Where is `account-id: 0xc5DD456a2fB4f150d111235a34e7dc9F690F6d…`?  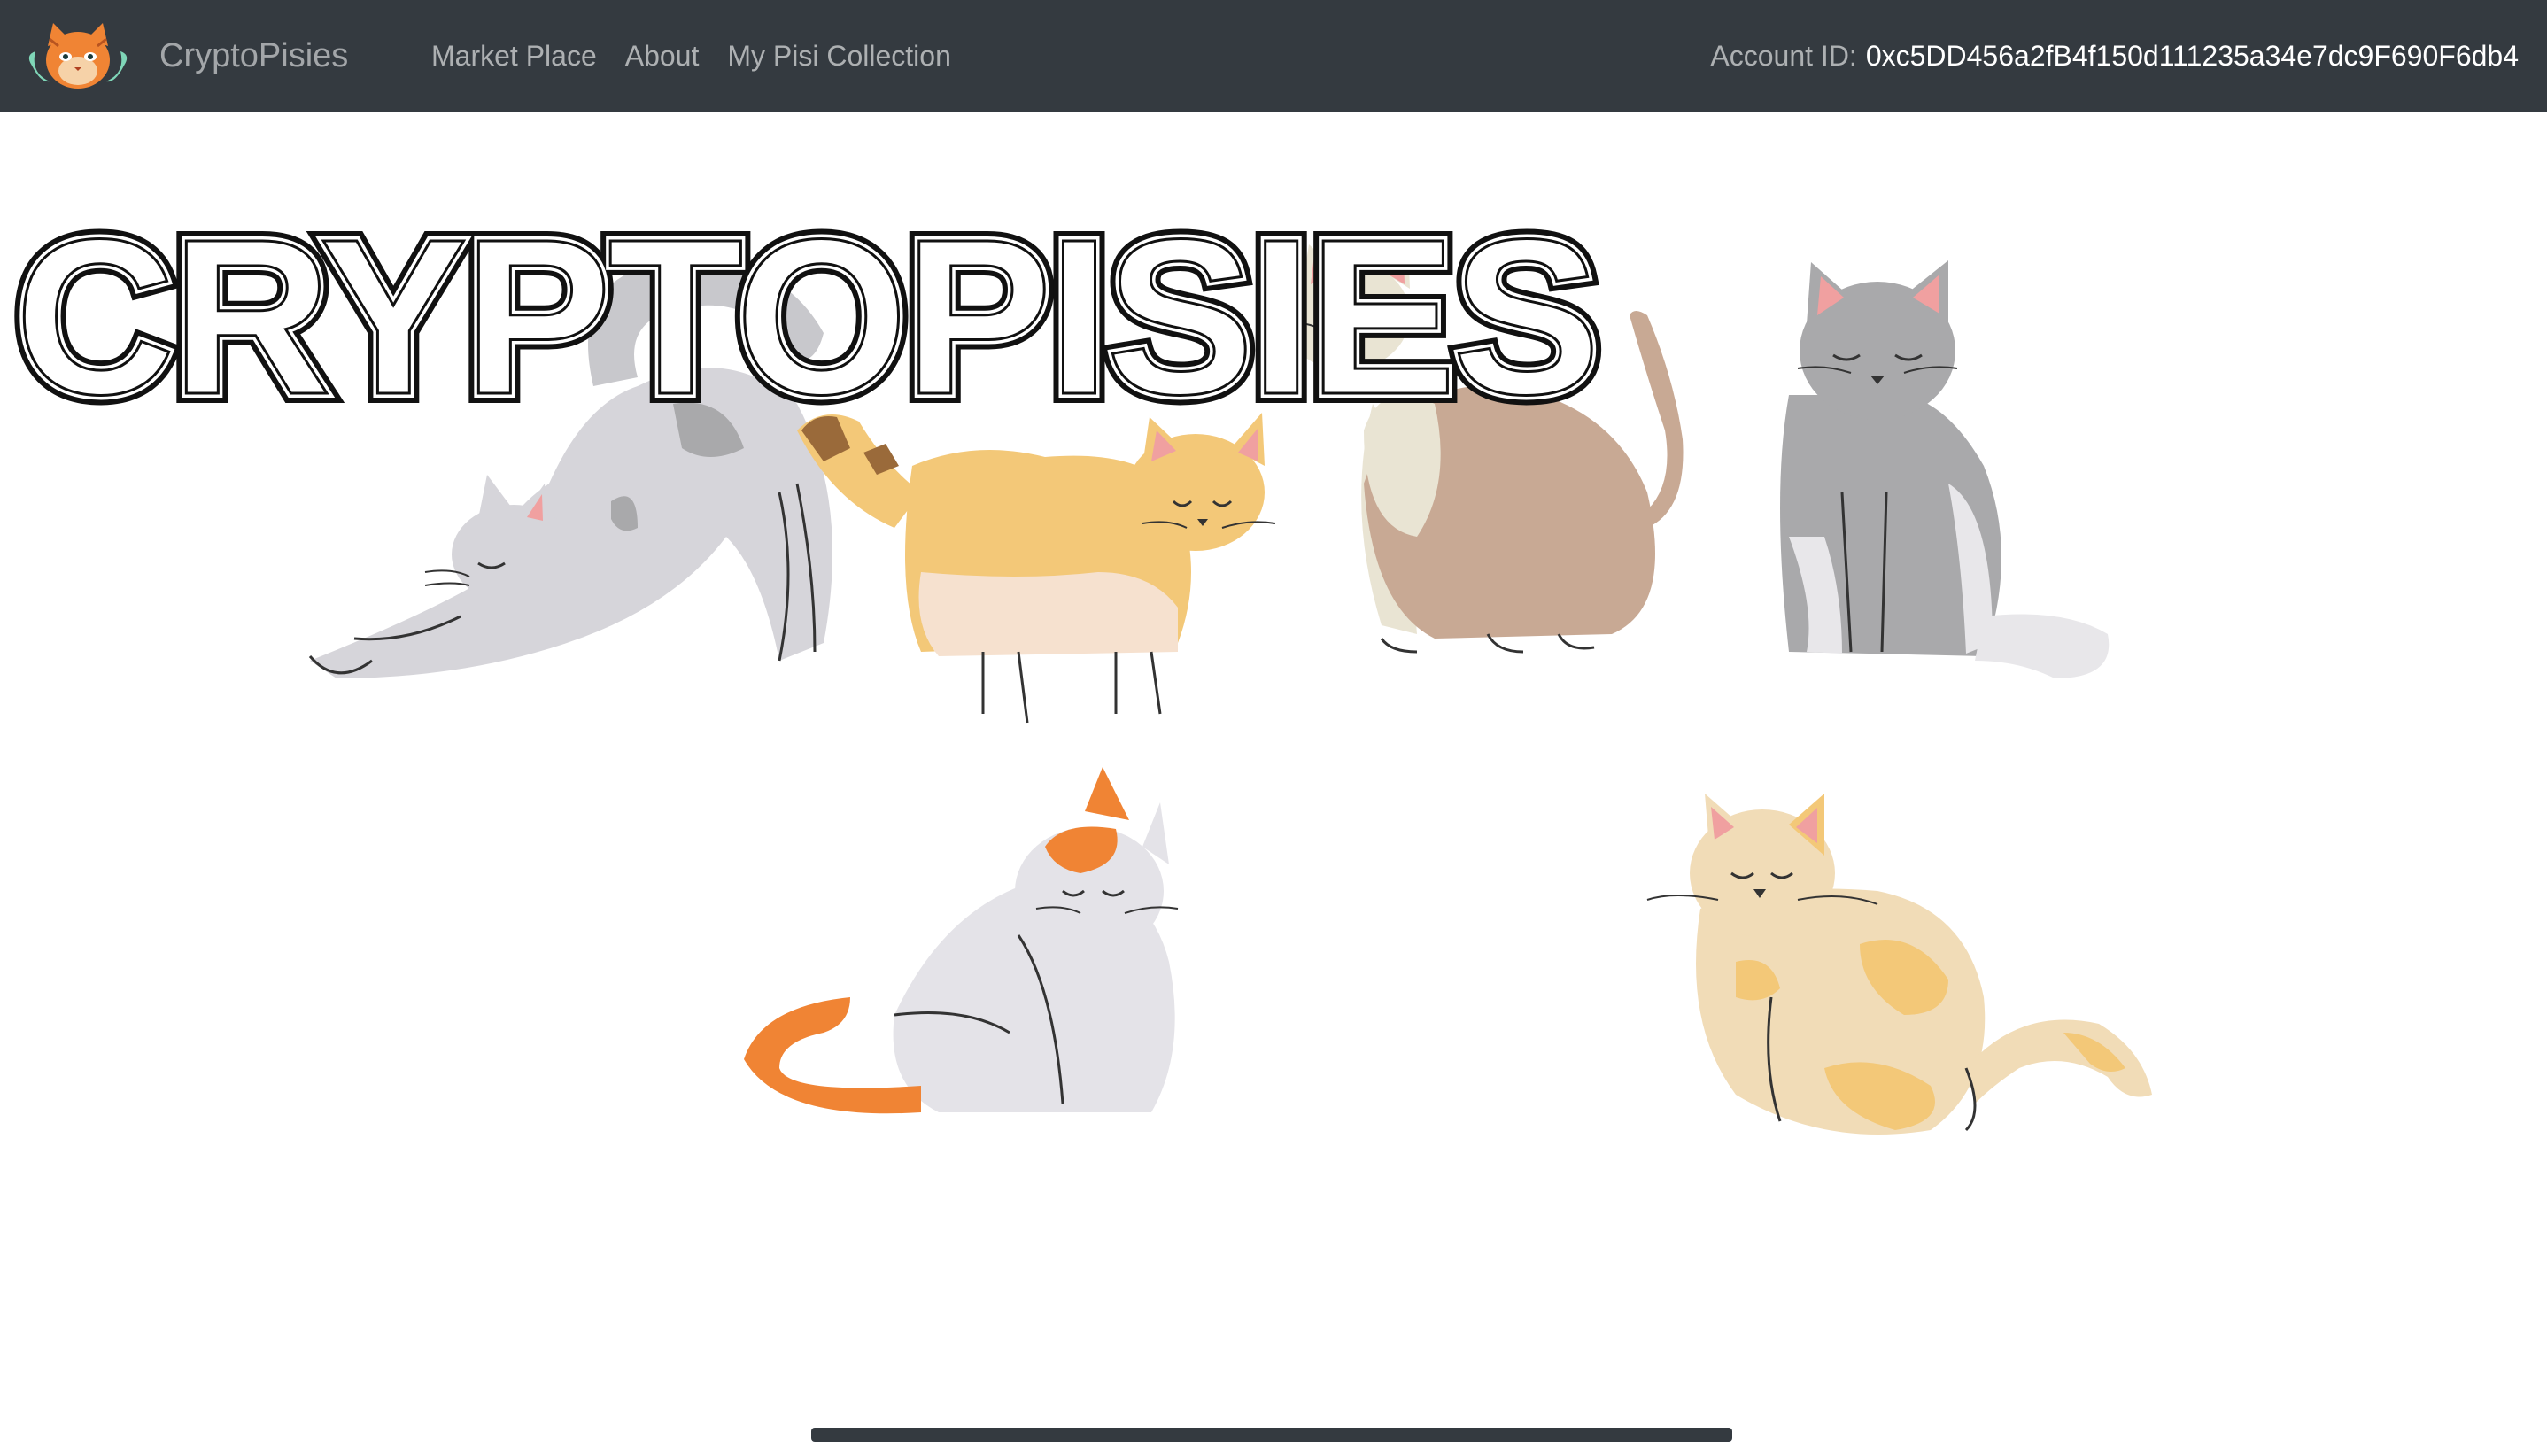 account-id: 0xc5DD456a2fB4f150d111235a34e7dc9F690F6d… is located at coordinates (2192, 55).